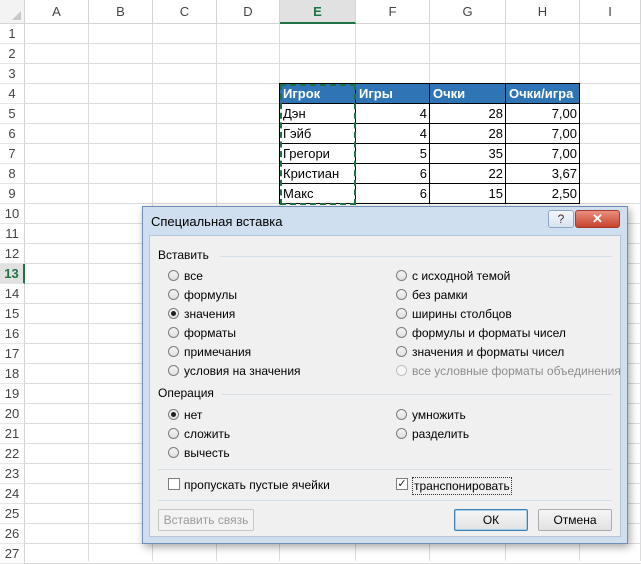 This screenshot has height=564, width=641. I want to click on row-header-12: 12, so click(12, 254).